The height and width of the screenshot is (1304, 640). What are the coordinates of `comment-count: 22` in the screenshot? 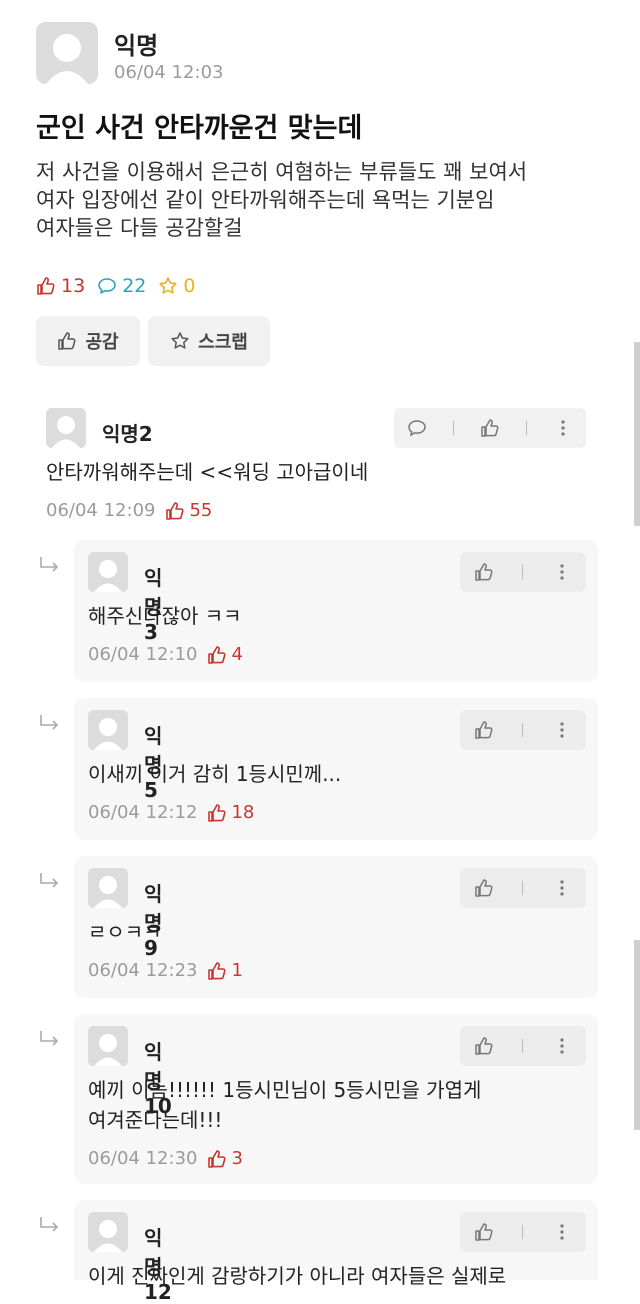 It's located at (121, 286).